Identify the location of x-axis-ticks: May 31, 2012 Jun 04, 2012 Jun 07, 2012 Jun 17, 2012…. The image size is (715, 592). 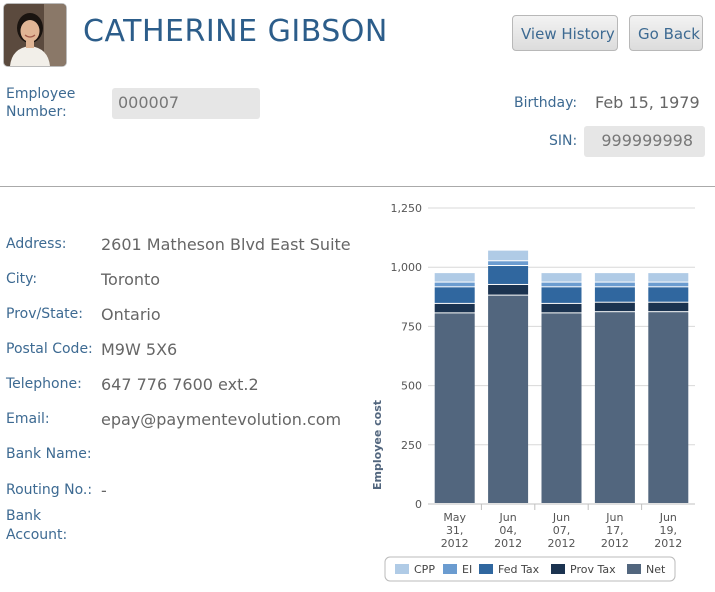
(561, 527).